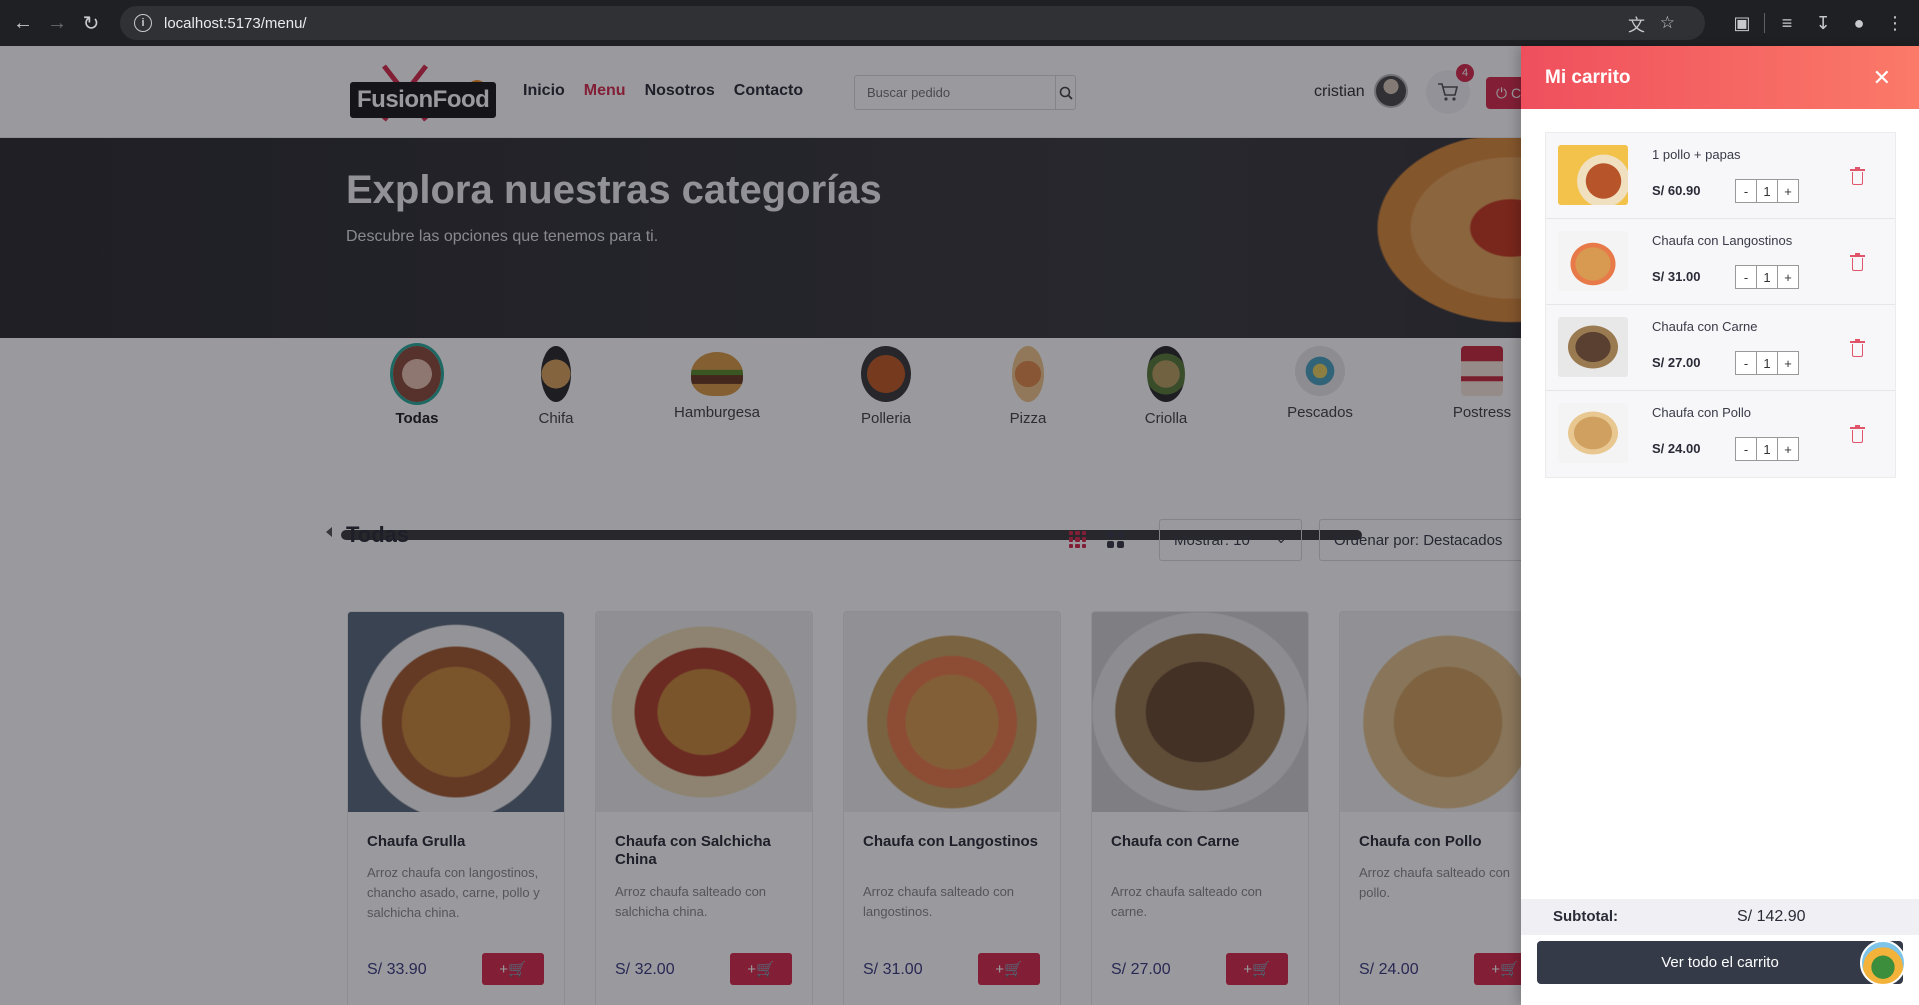  I want to click on cart-item-name: Chaufa con Pollo, so click(1702, 412).